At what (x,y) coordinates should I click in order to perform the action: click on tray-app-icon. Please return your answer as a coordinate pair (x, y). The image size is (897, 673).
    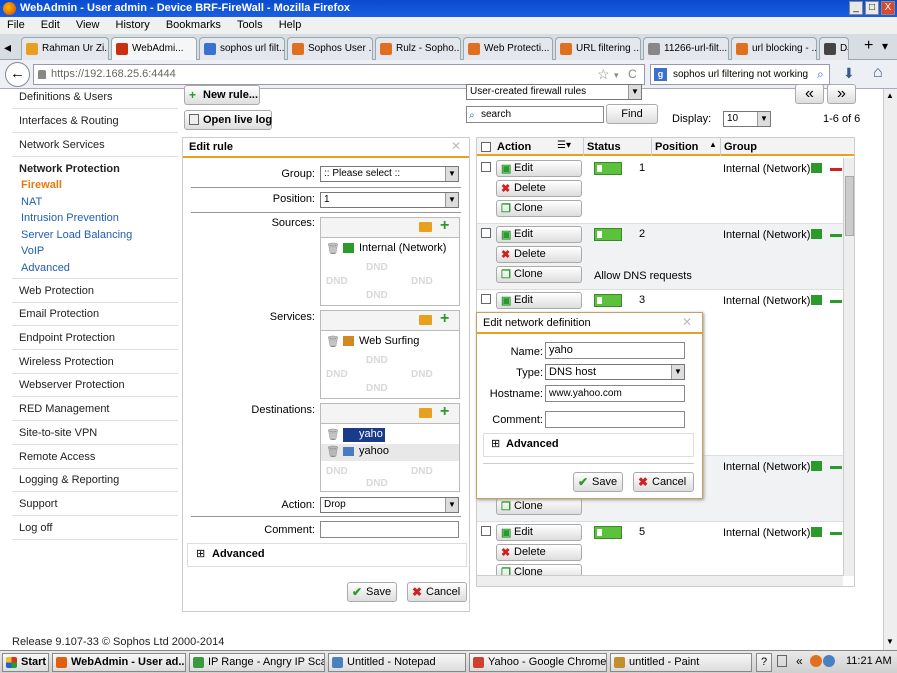
    Looking at the image, I should click on (816, 661).